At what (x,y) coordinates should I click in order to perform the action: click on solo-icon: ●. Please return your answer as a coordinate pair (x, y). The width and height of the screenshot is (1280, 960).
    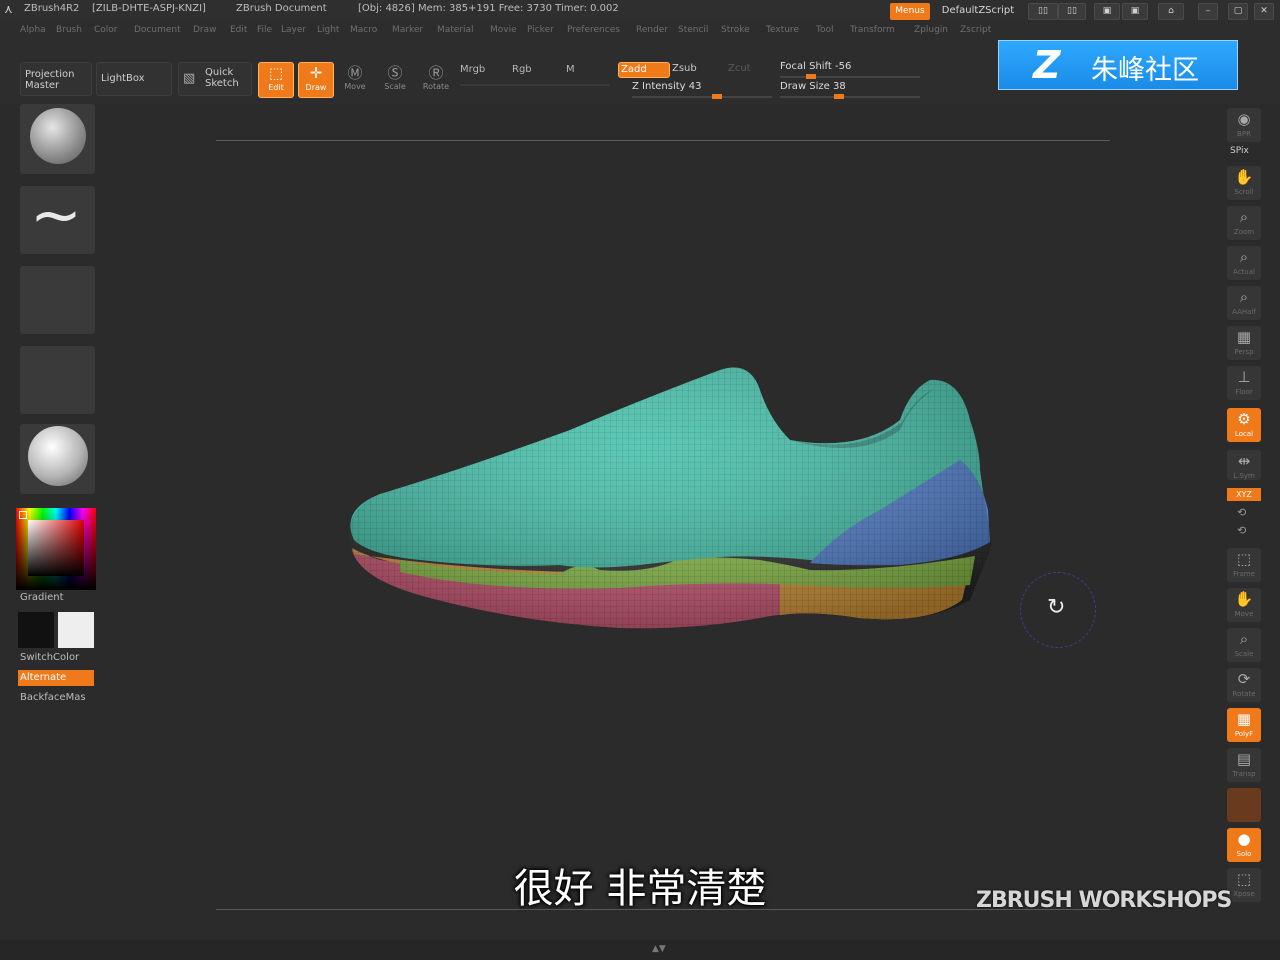
    Looking at the image, I should click on (1244, 839).